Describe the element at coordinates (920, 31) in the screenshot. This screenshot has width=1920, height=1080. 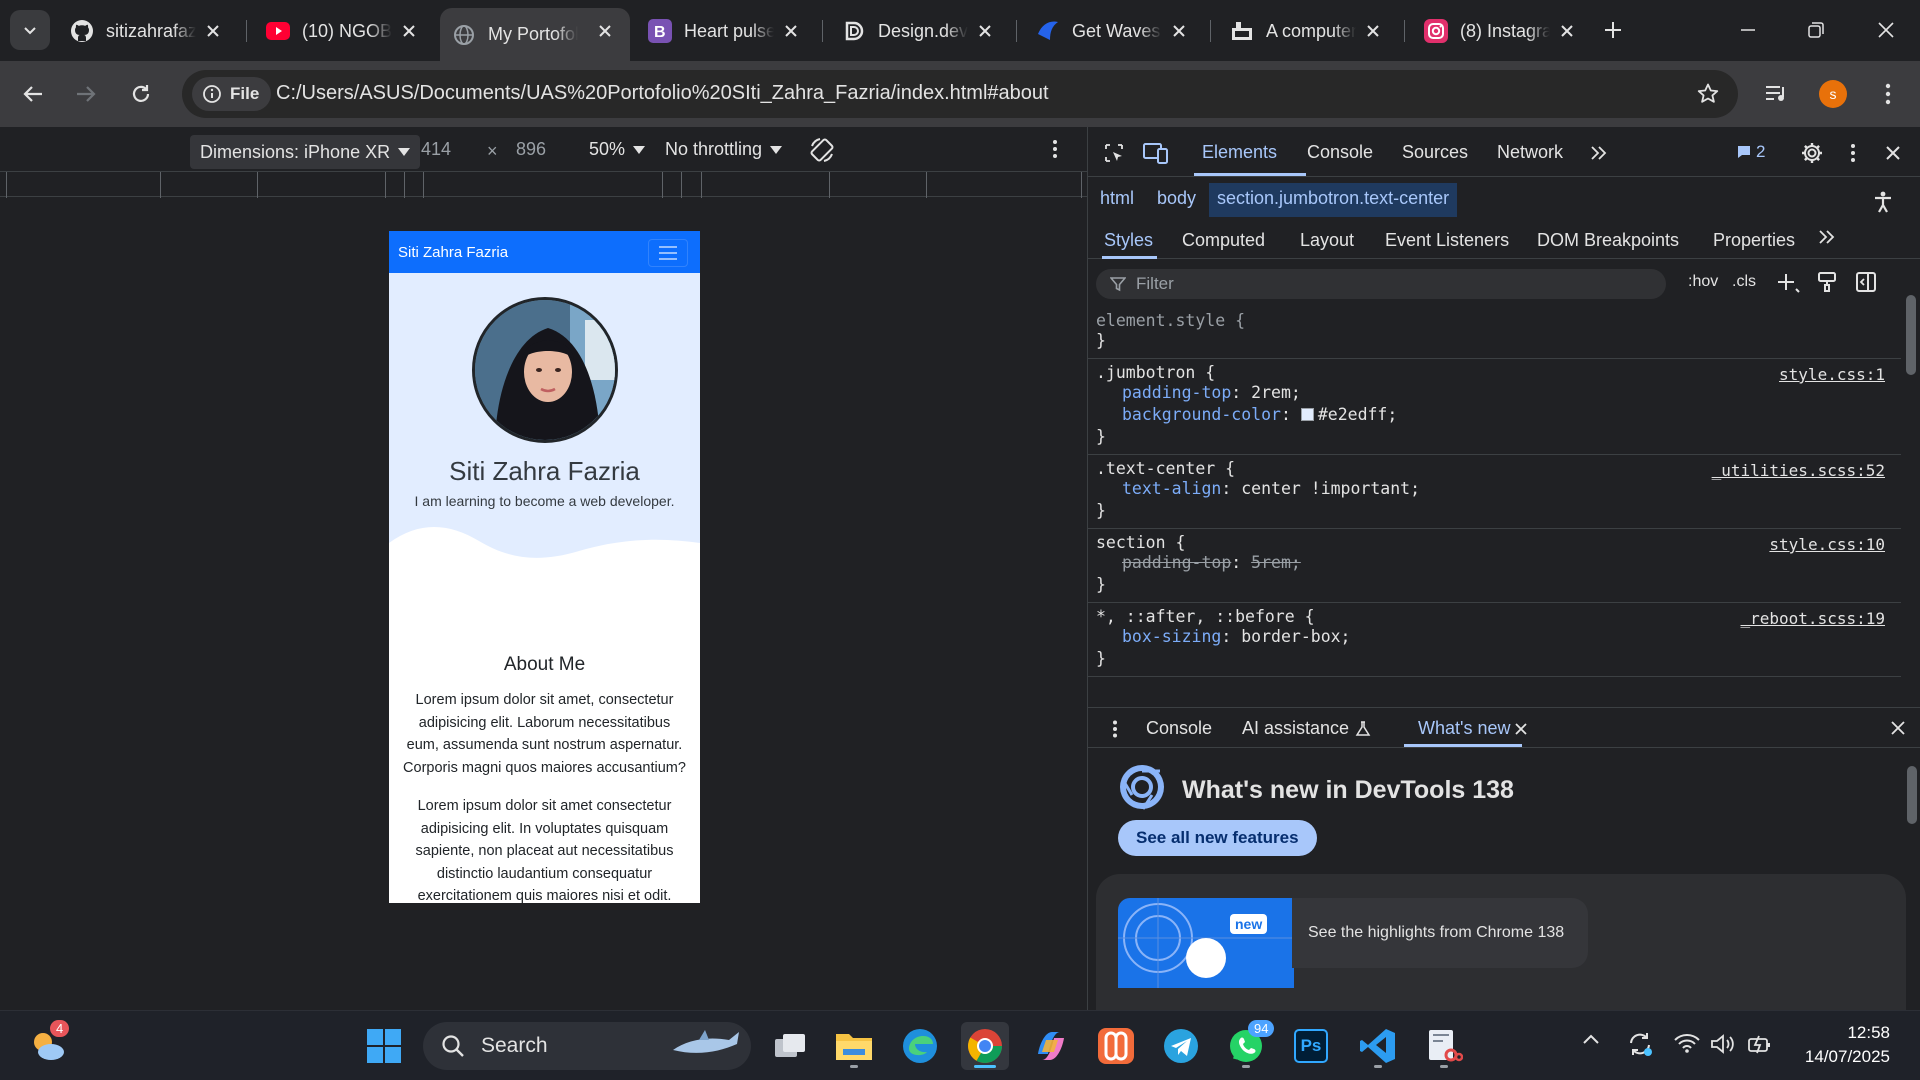
I see `tab-design-dev: Design.dev` at that location.